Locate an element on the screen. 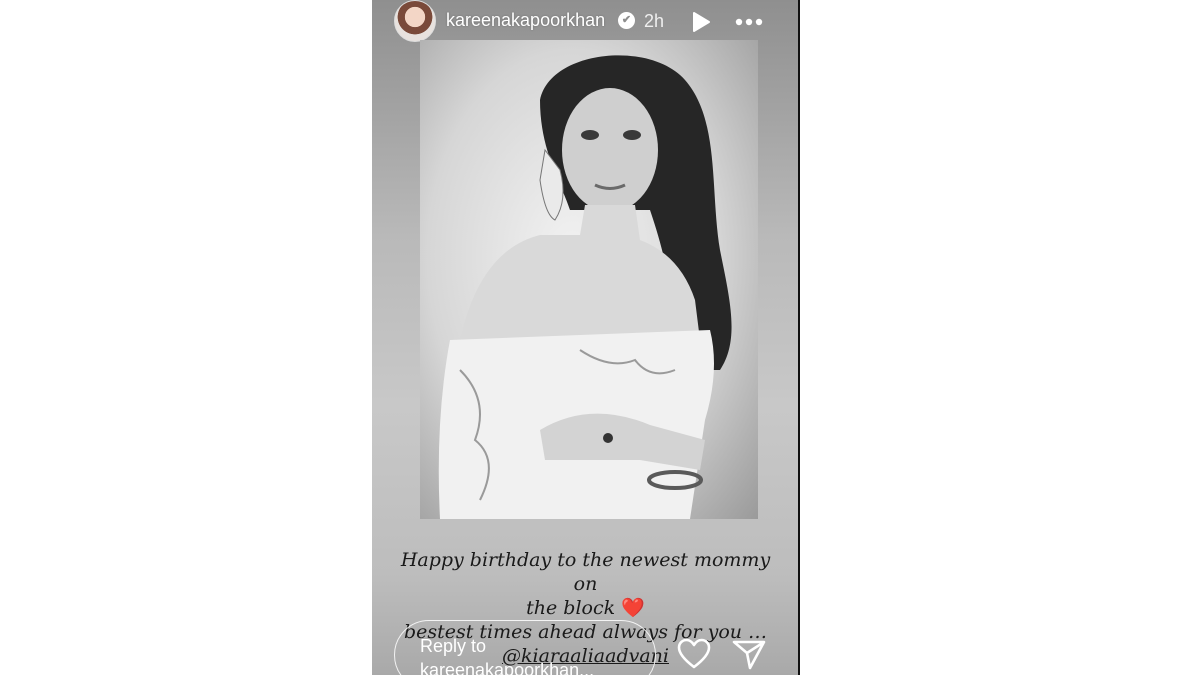 This screenshot has width=1200, height=675. play-icon is located at coordinates (701, 22).